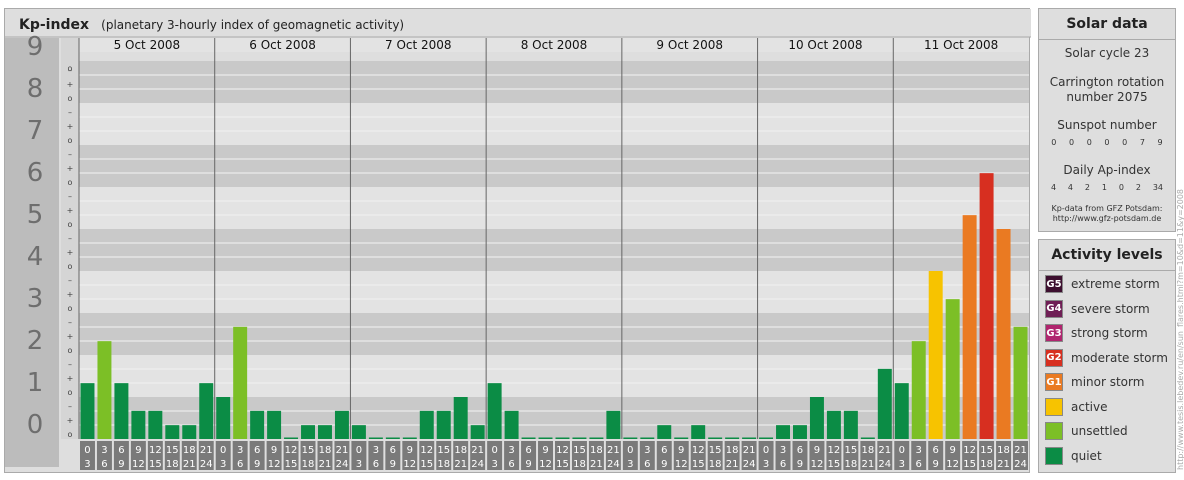 This screenshot has width=1184, height=480. I want to click on legend-label: extreme storm, so click(1115, 284).